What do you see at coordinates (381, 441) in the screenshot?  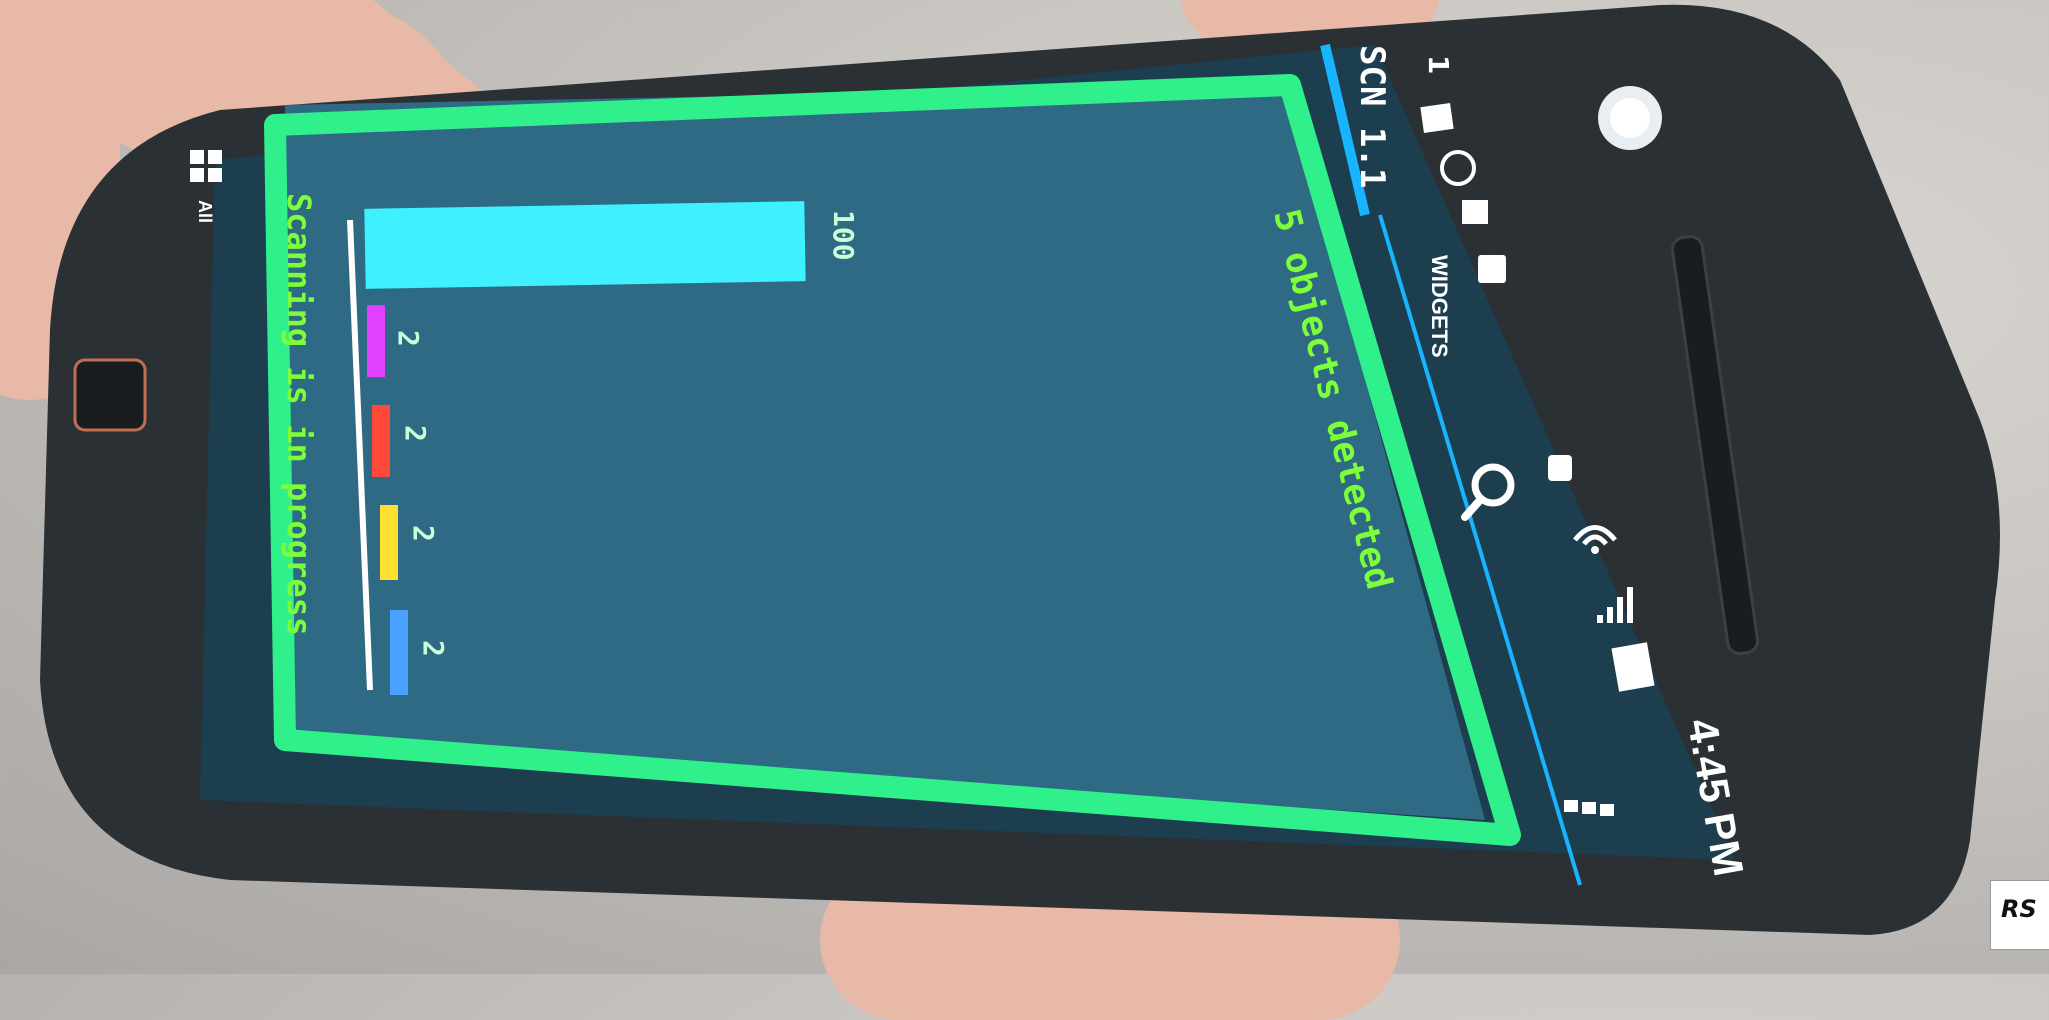 I see `bar-2-red` at bounding box center [381, 441].